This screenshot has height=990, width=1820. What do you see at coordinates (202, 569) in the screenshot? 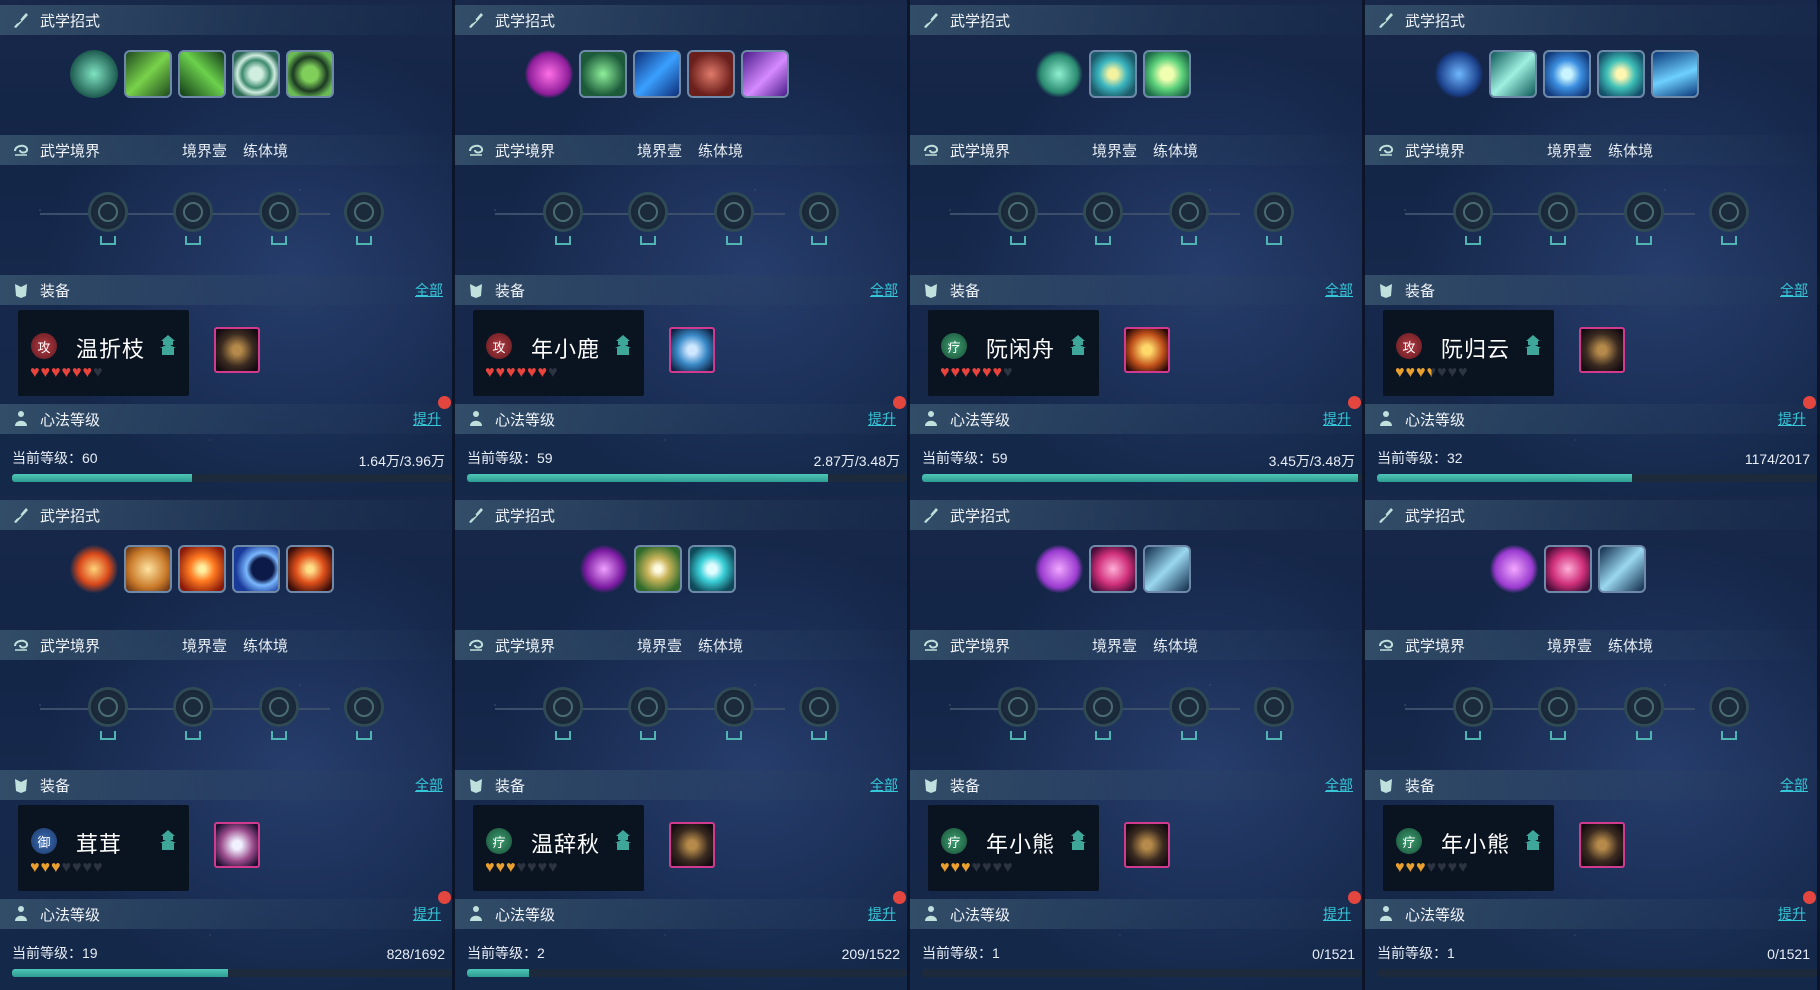
I see `explosion-icon` at bounding box center [202, 569].